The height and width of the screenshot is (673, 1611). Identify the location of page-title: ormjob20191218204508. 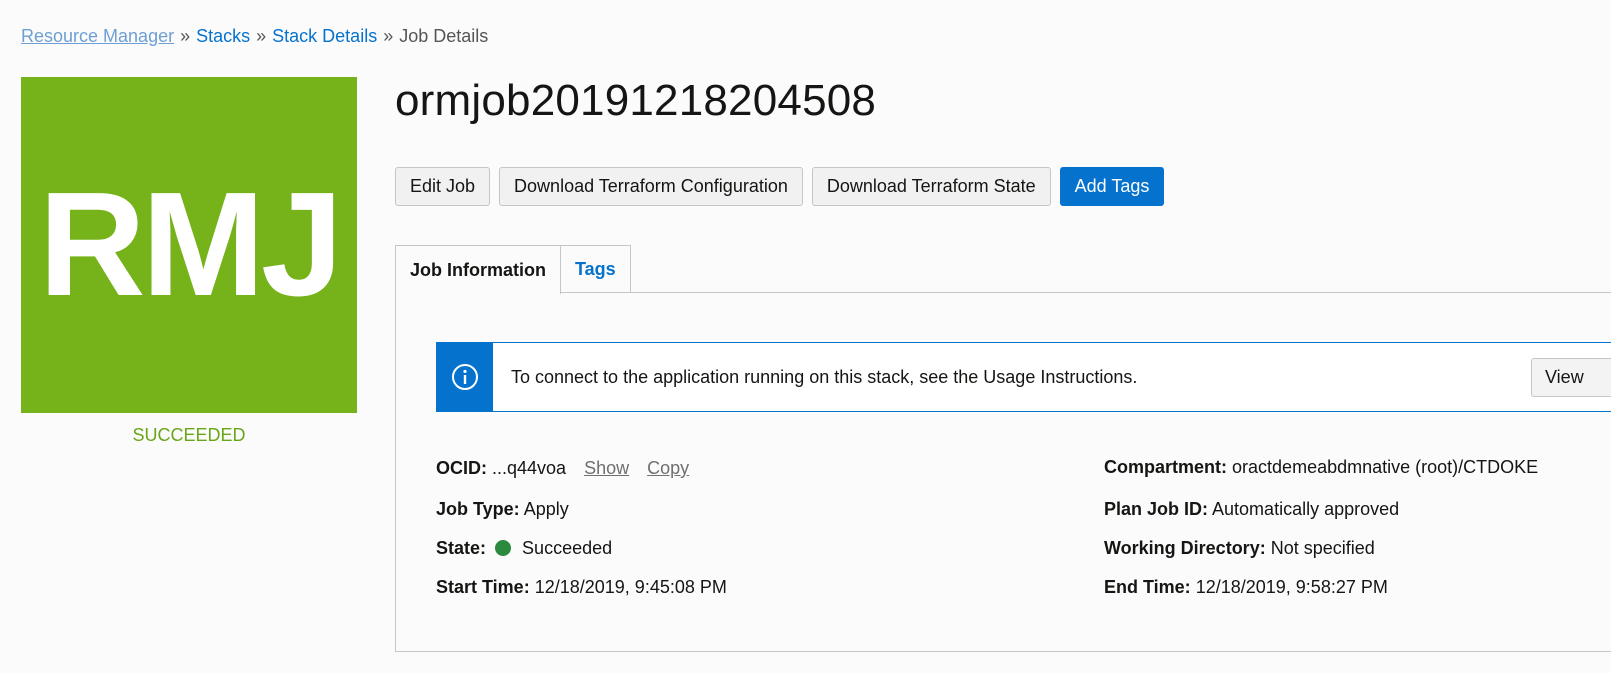
(636, 100).